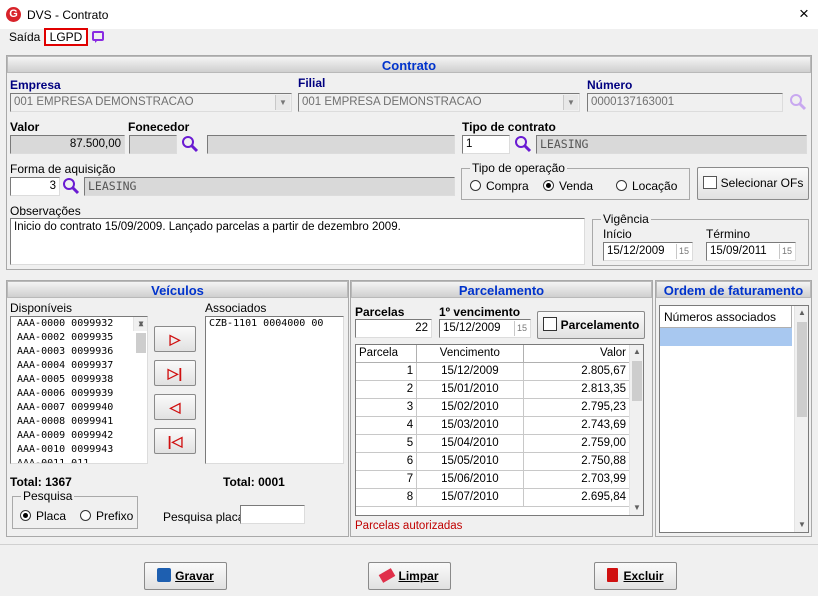 The width and height of the screenshot is (818, 596). I want to click on gravar-button: Gravar, so click(185, 576).